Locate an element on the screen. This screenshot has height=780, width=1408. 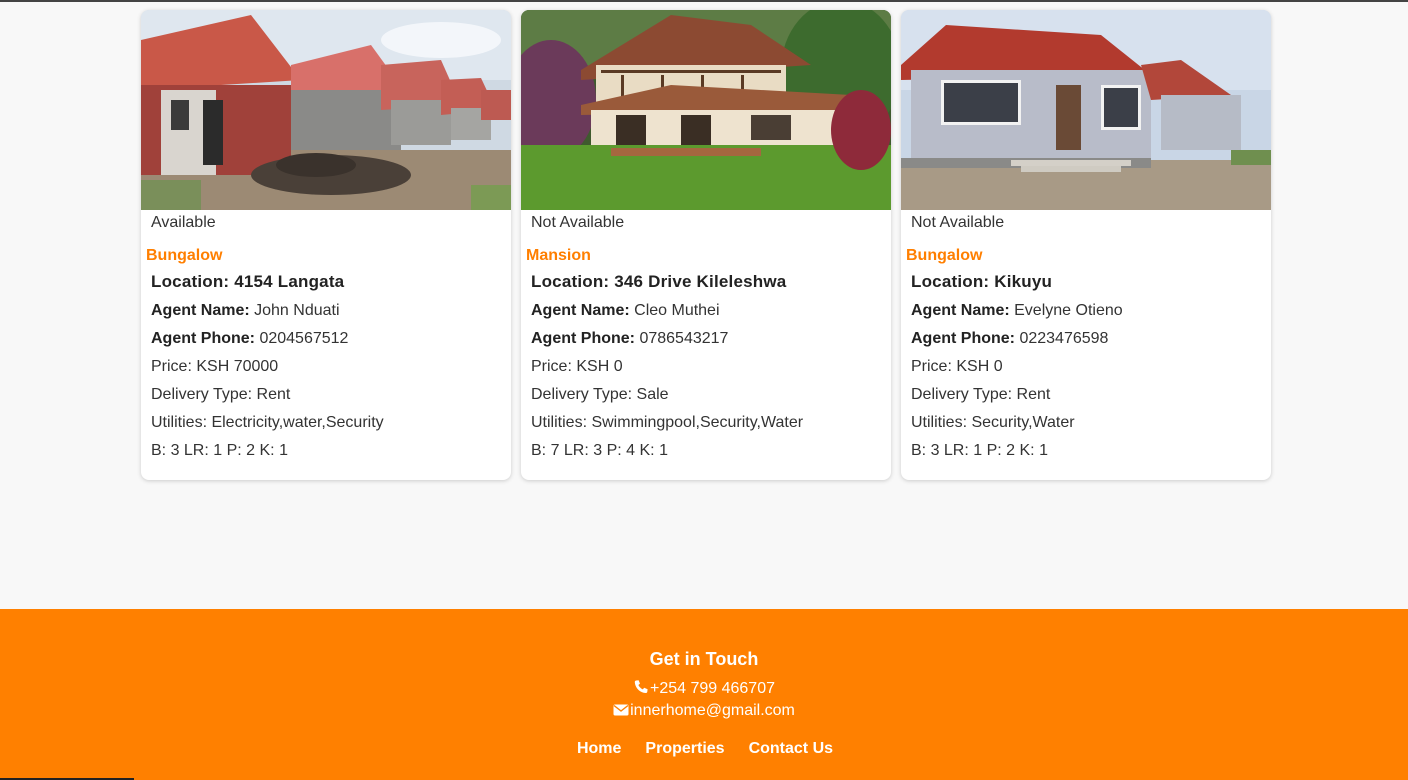
listing-location: Location: 4154 Langata is located at coordinates (248, 281).